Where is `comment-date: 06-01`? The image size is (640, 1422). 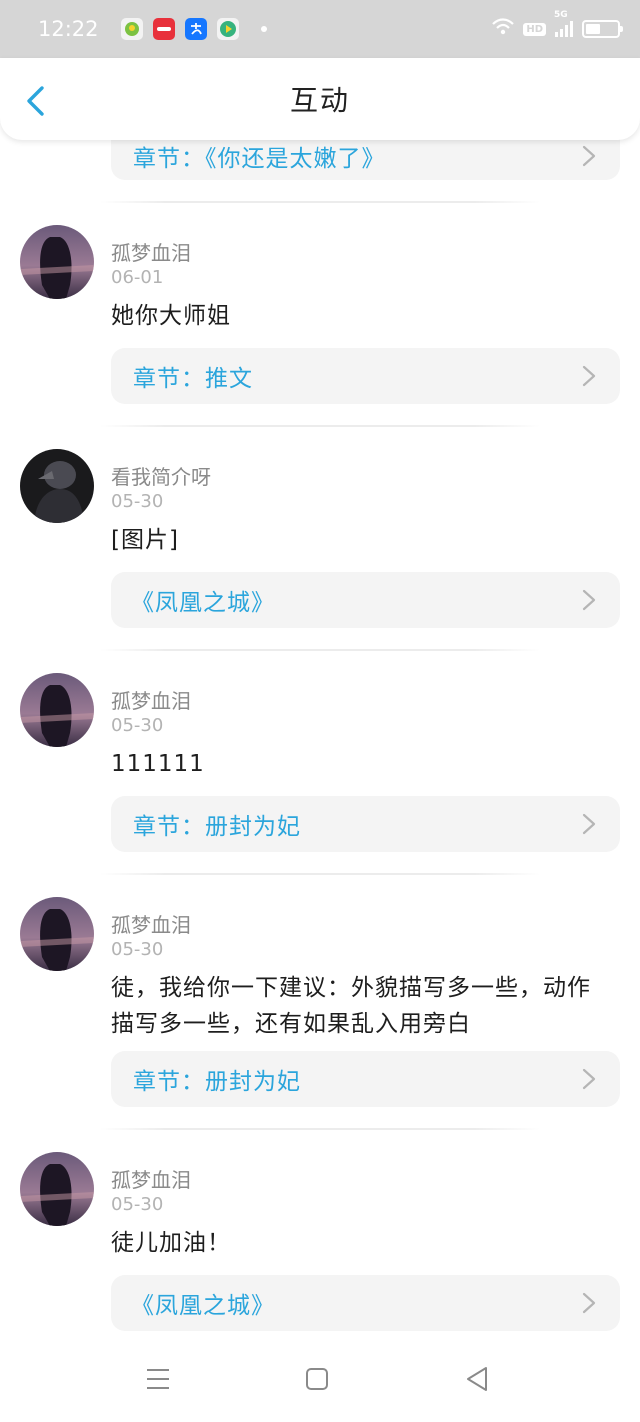 comment-date: 06-01 is located at coordinates (137, 277).